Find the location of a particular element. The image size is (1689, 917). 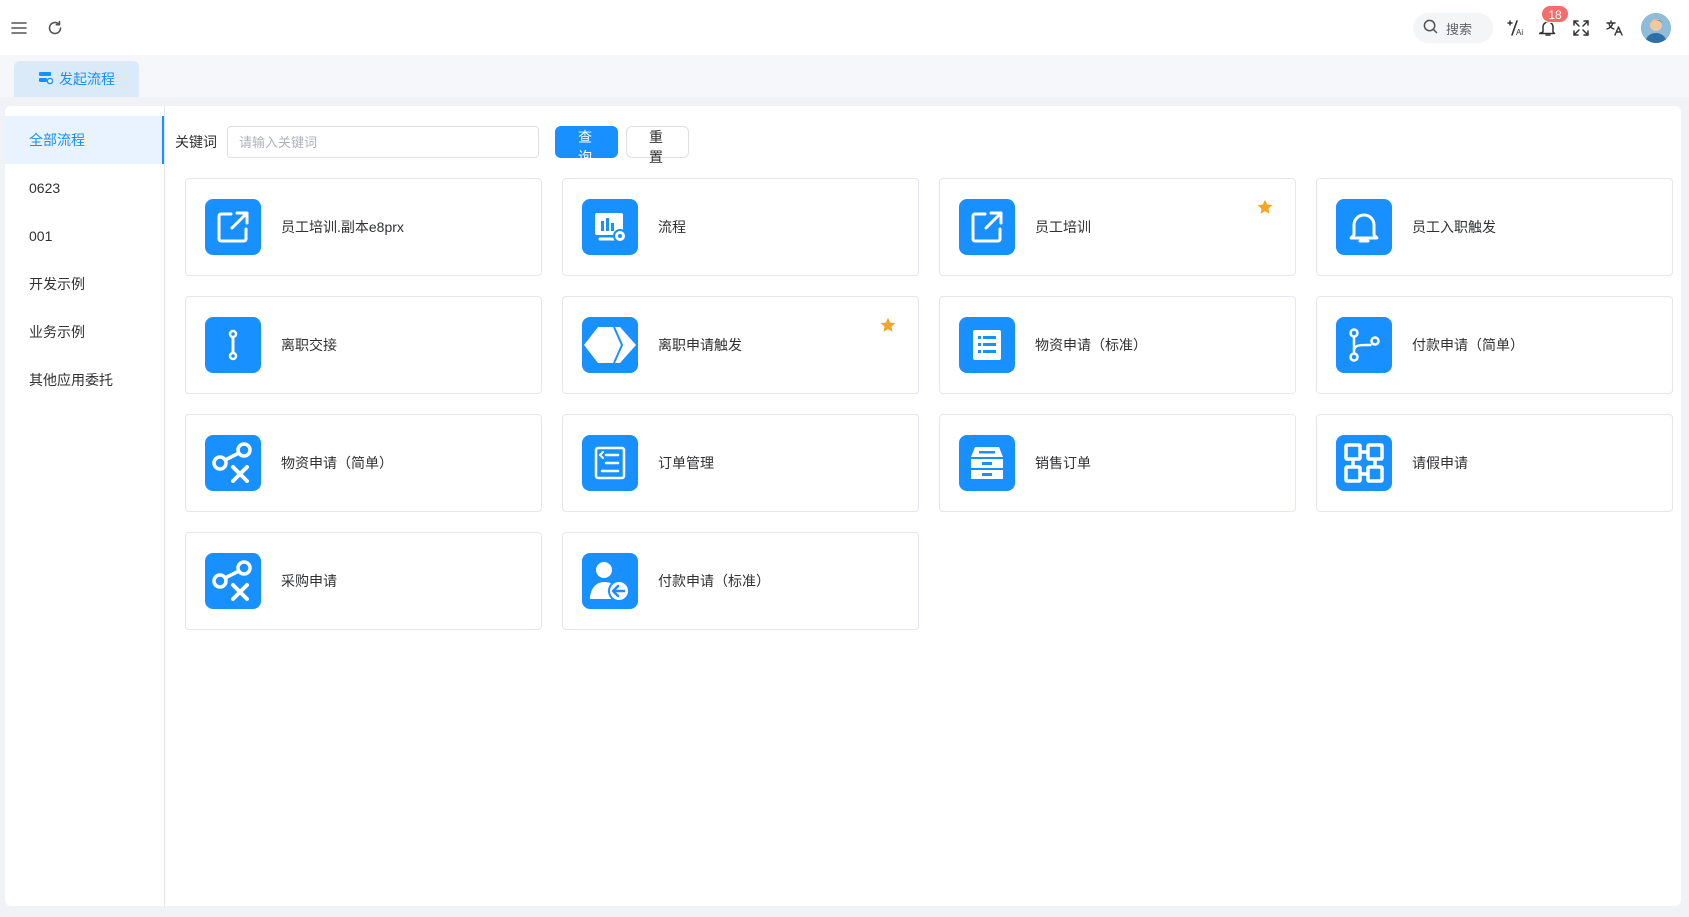

sidebar-item-dev-examples: 开发示例 is located at coordinates (84, 284).